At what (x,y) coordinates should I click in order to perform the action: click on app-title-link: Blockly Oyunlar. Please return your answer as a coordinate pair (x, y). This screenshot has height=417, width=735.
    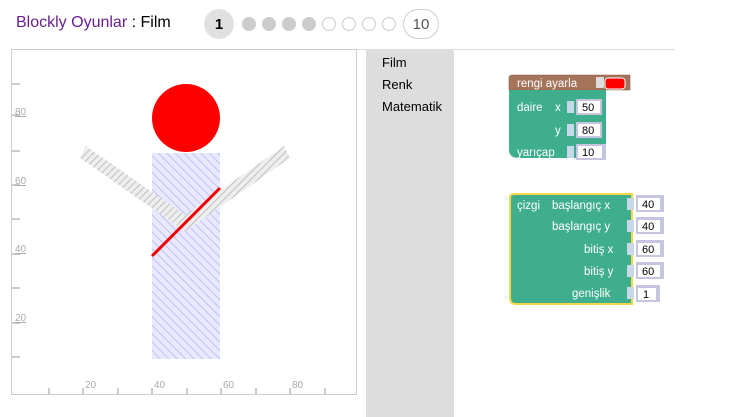
    Looking at the image, I should click on (71, 22).